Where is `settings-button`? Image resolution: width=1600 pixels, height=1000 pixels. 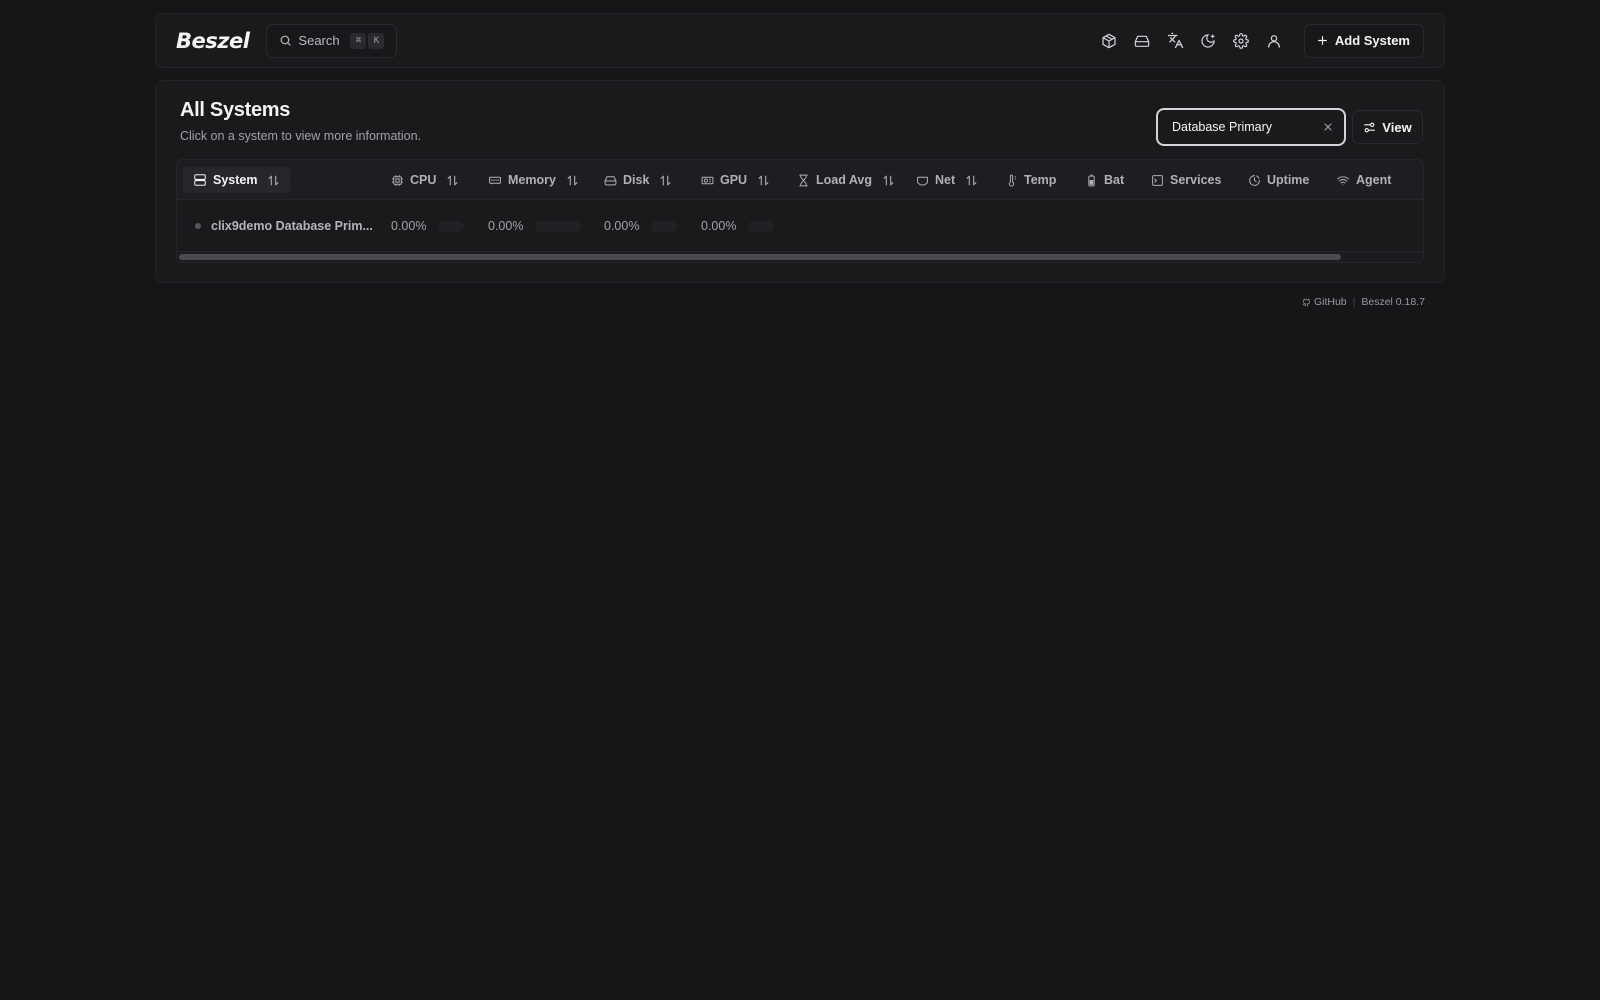
settings-button is located at coordinates (1241, 40).